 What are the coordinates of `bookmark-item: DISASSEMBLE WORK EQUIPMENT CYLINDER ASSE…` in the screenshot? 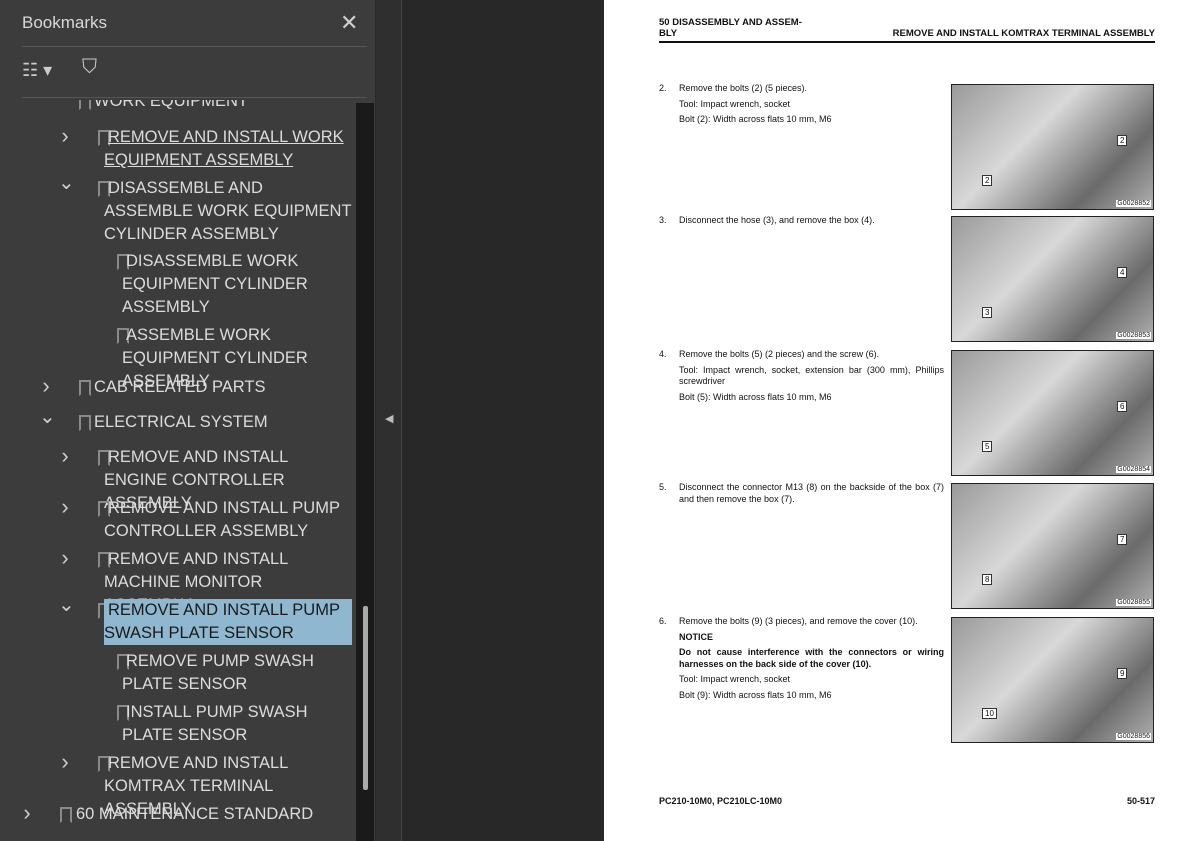 It's located at (178, 284).